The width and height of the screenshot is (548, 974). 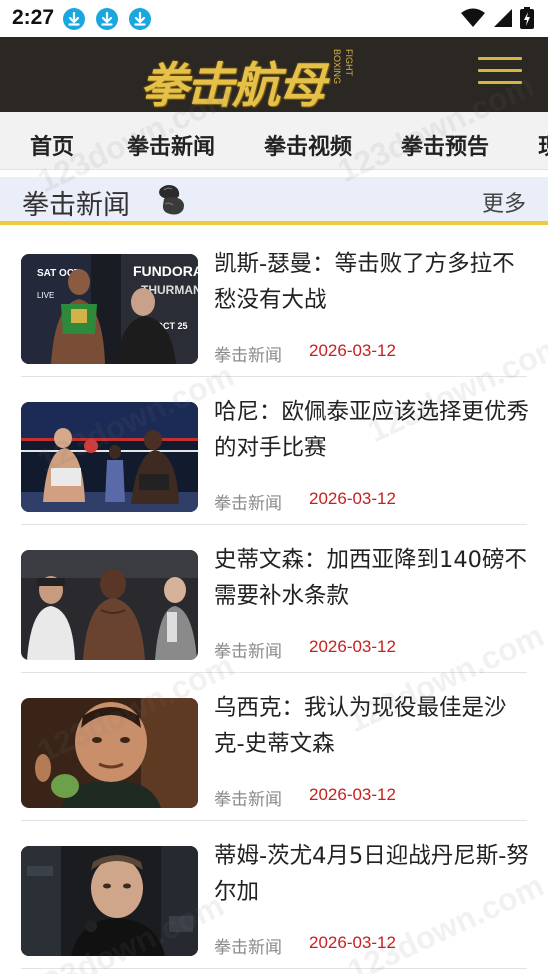 I want to click on thumb-text: LIVE, so click(x=45, y=295).